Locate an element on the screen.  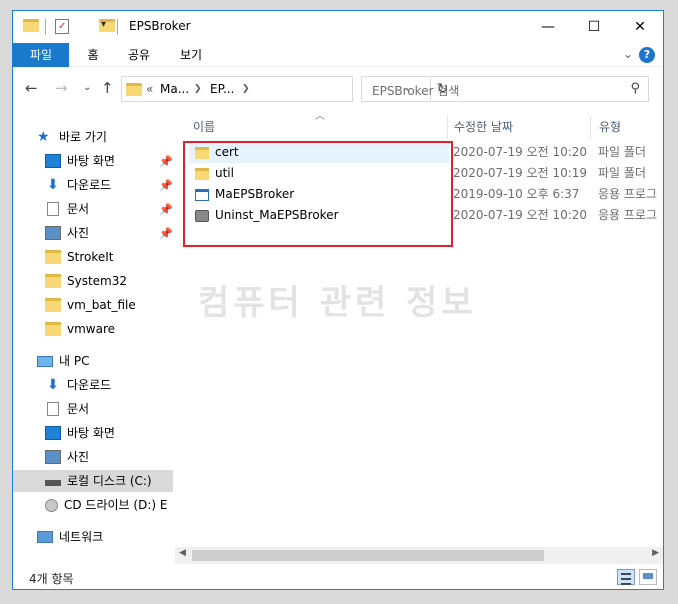
properties-icon: ✓ is located at coordinates (62, 26).